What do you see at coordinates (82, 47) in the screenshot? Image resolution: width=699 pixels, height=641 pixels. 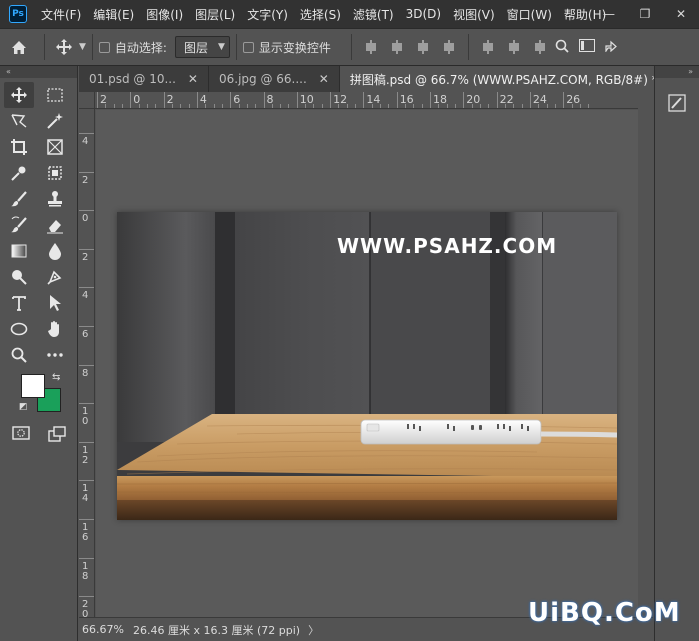 I see `chevron-down-icon: ▼` at bounding box center [82, 47].